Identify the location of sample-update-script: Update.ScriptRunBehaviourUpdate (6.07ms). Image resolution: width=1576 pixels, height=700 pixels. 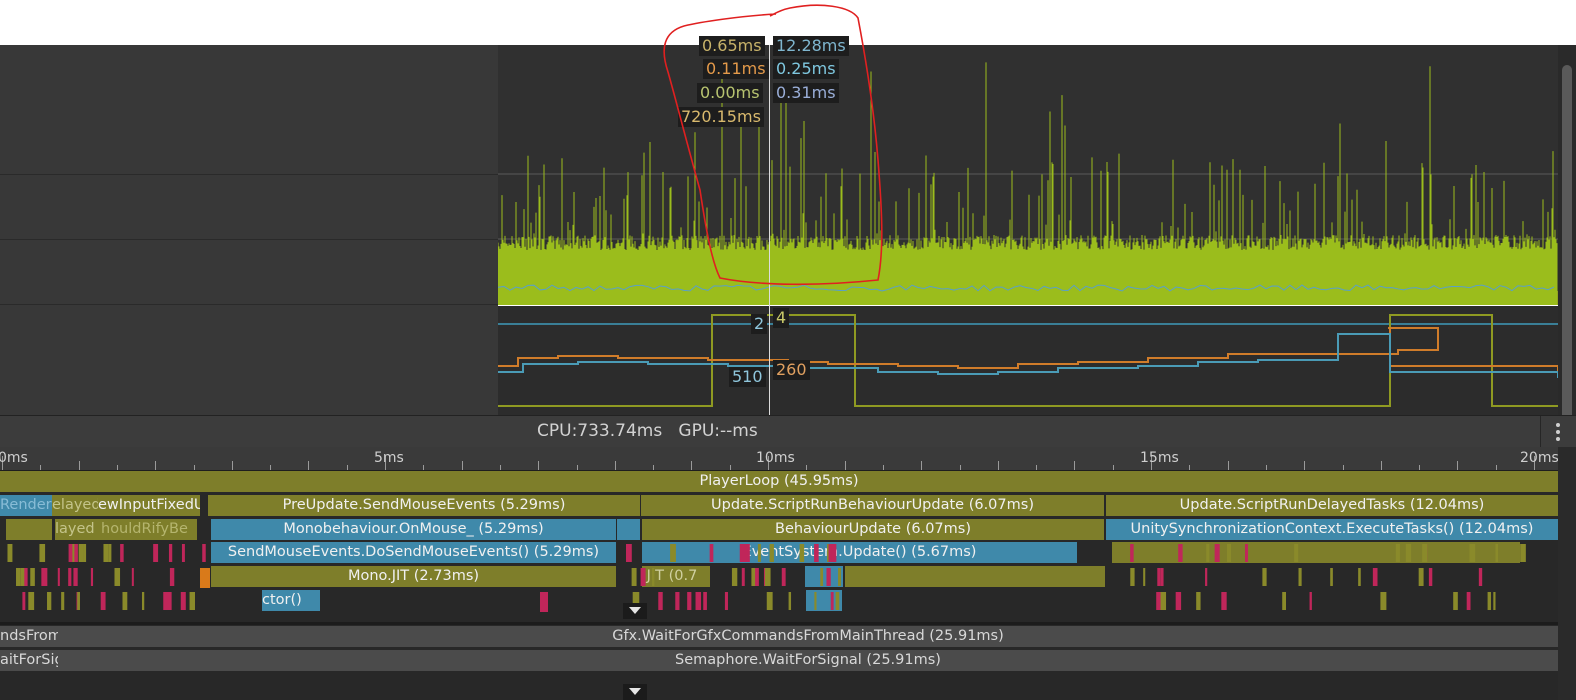
(872, 505).